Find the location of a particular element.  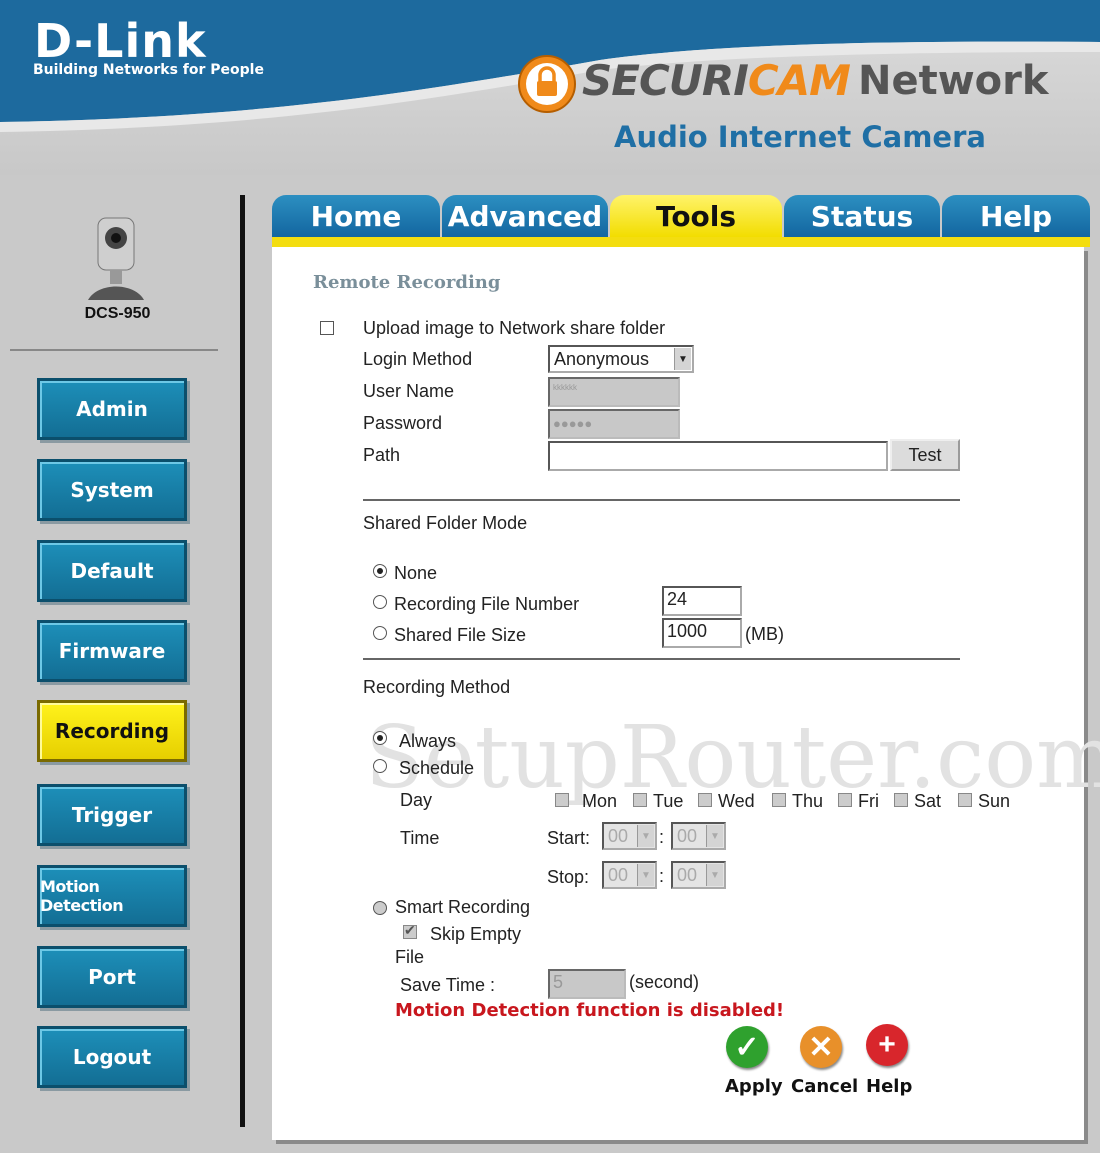

camera-icon is located at coordinates (116, 258).